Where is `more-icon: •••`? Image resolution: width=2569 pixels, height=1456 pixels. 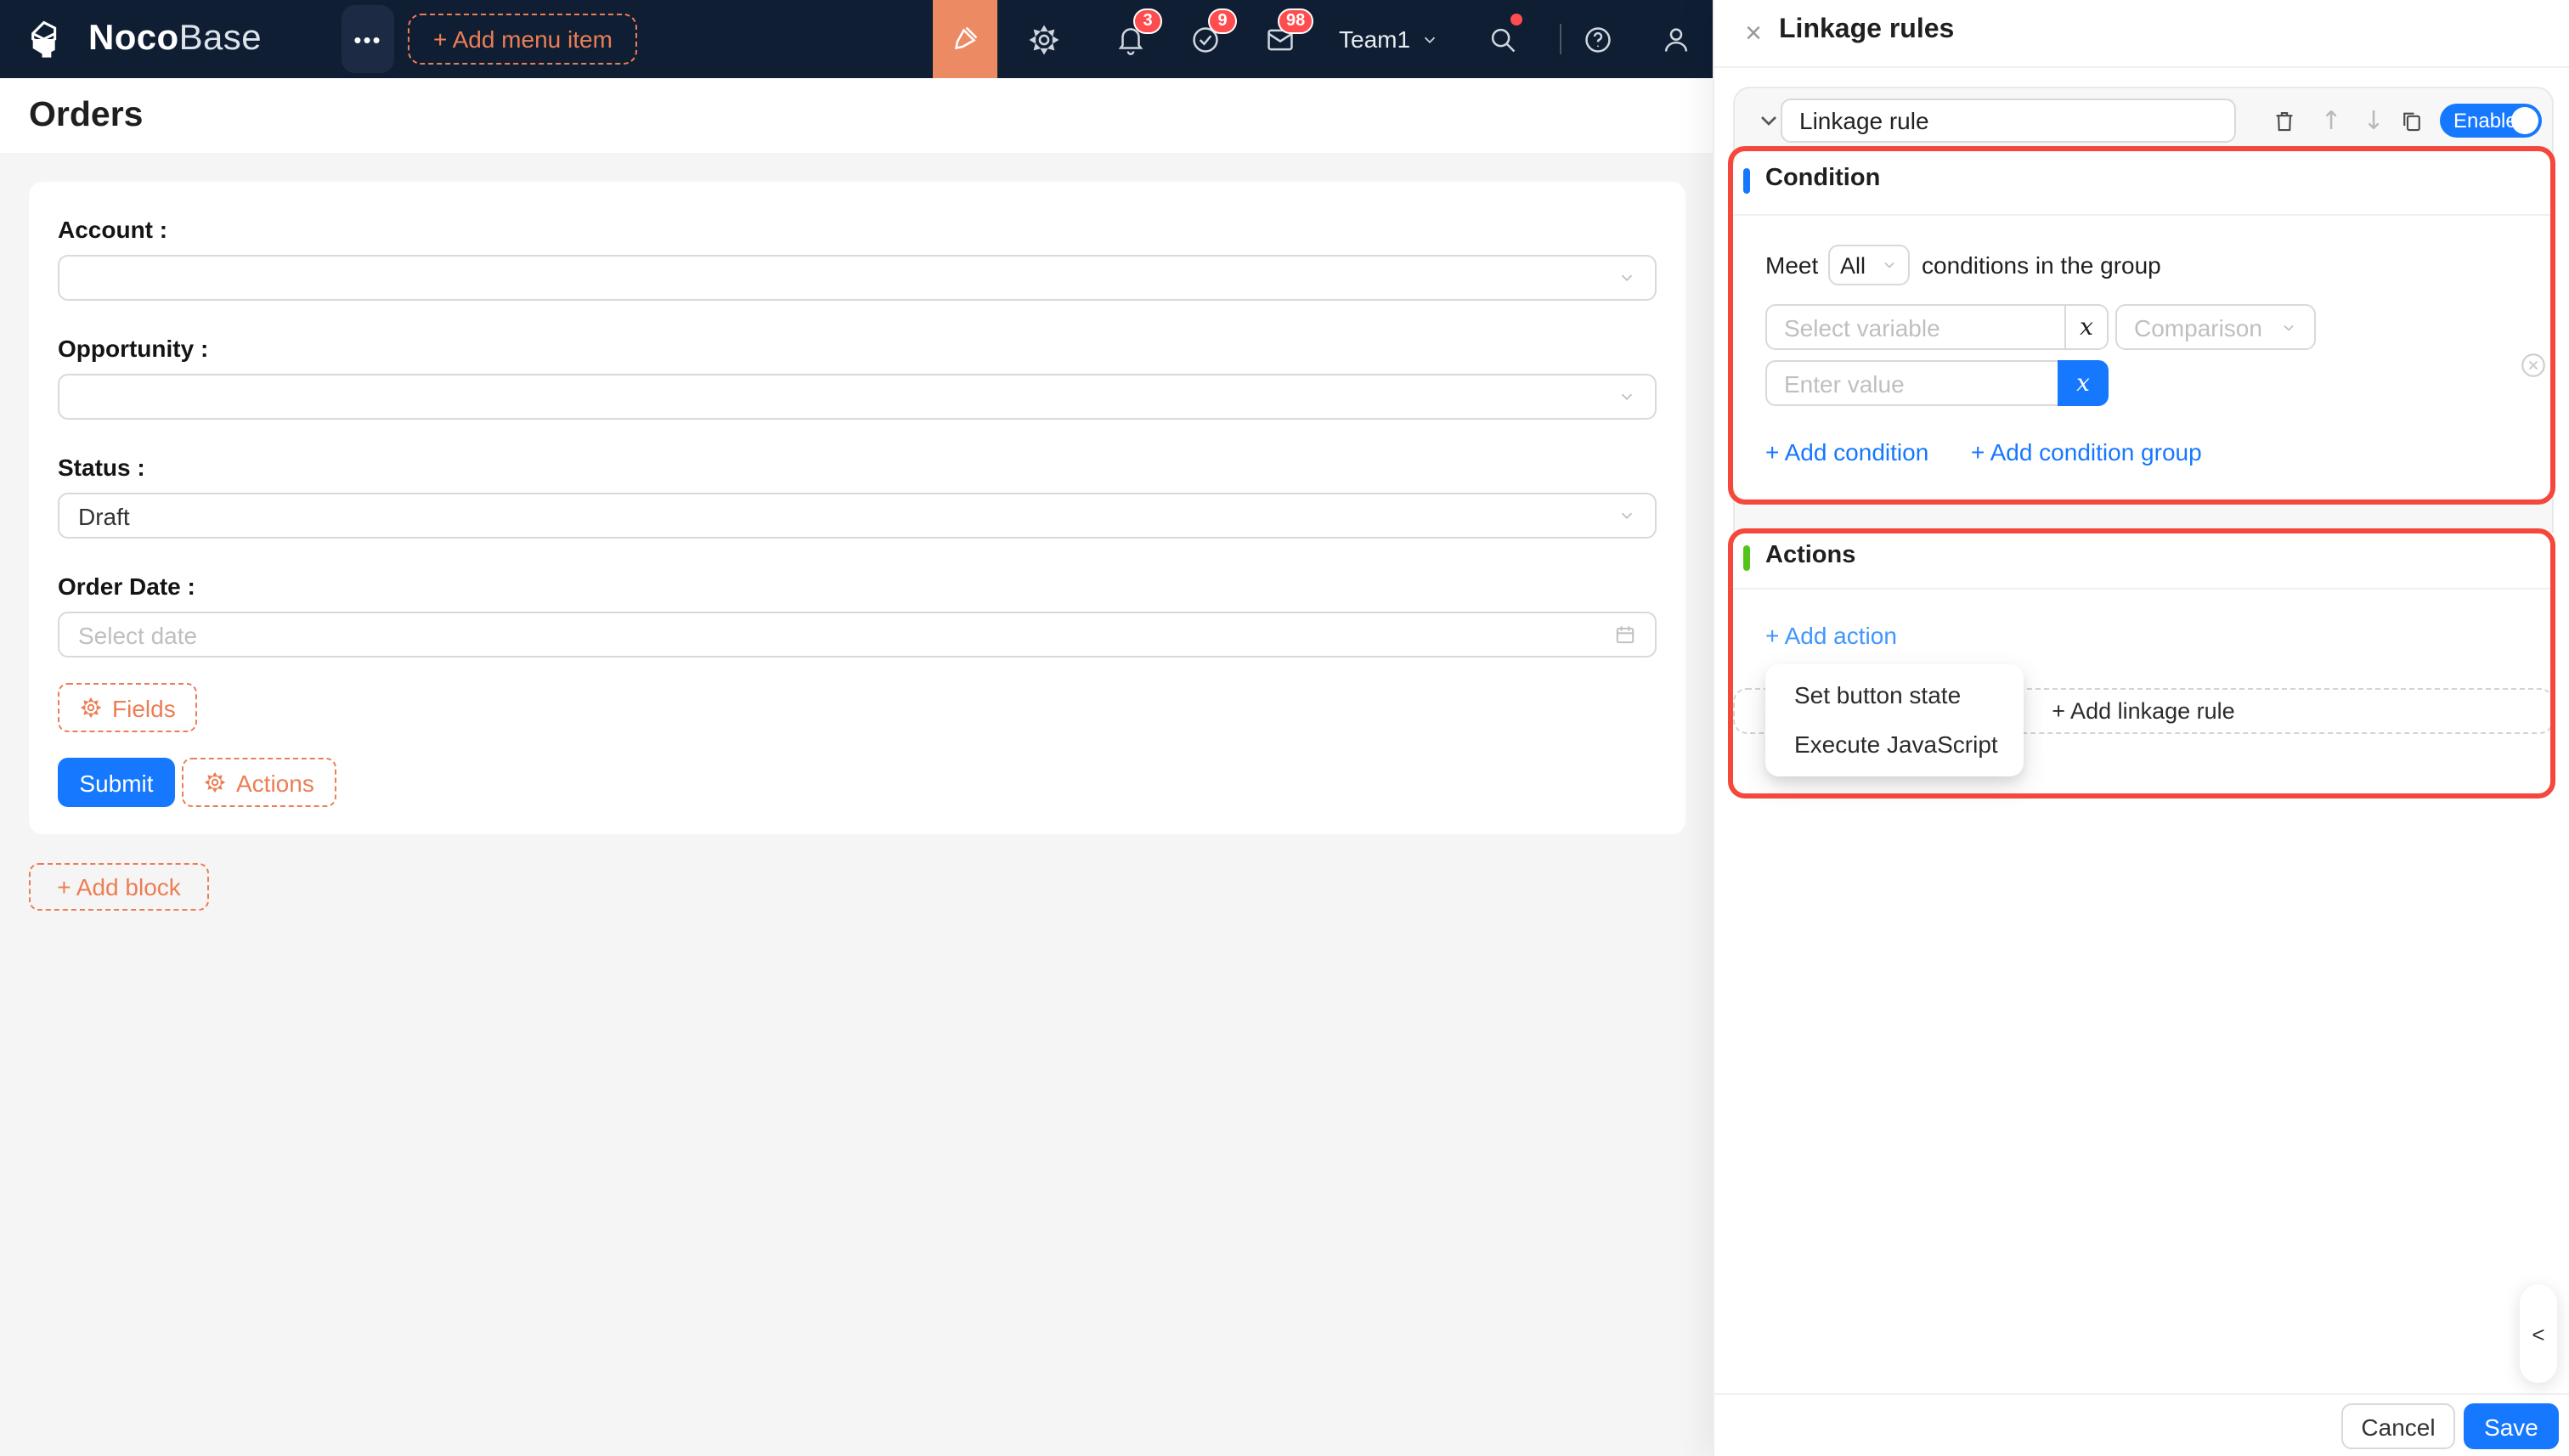 more-icon: ••• is located at coordinates (368, 39).